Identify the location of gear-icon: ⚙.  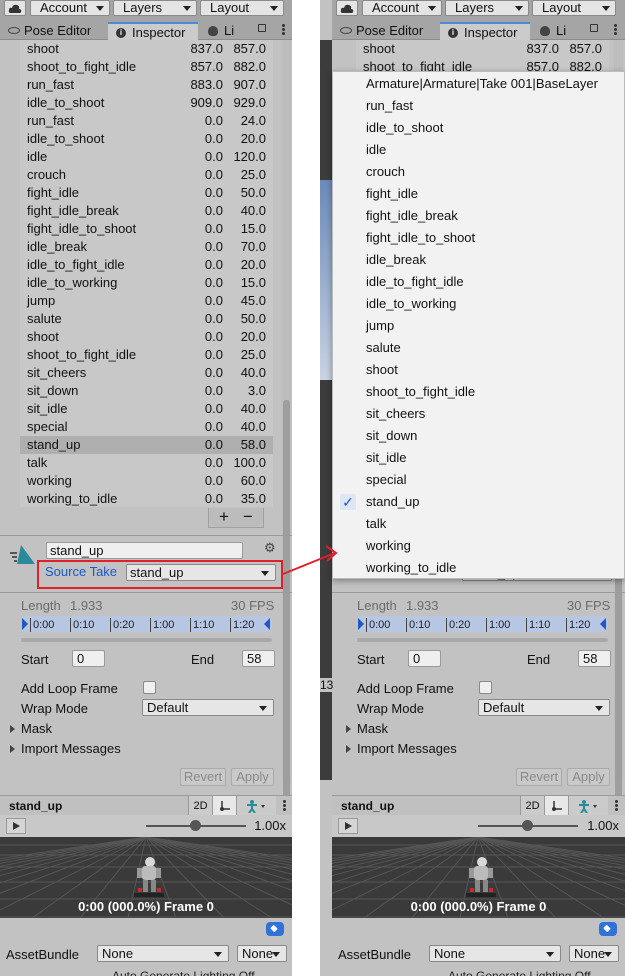
(270, 547).